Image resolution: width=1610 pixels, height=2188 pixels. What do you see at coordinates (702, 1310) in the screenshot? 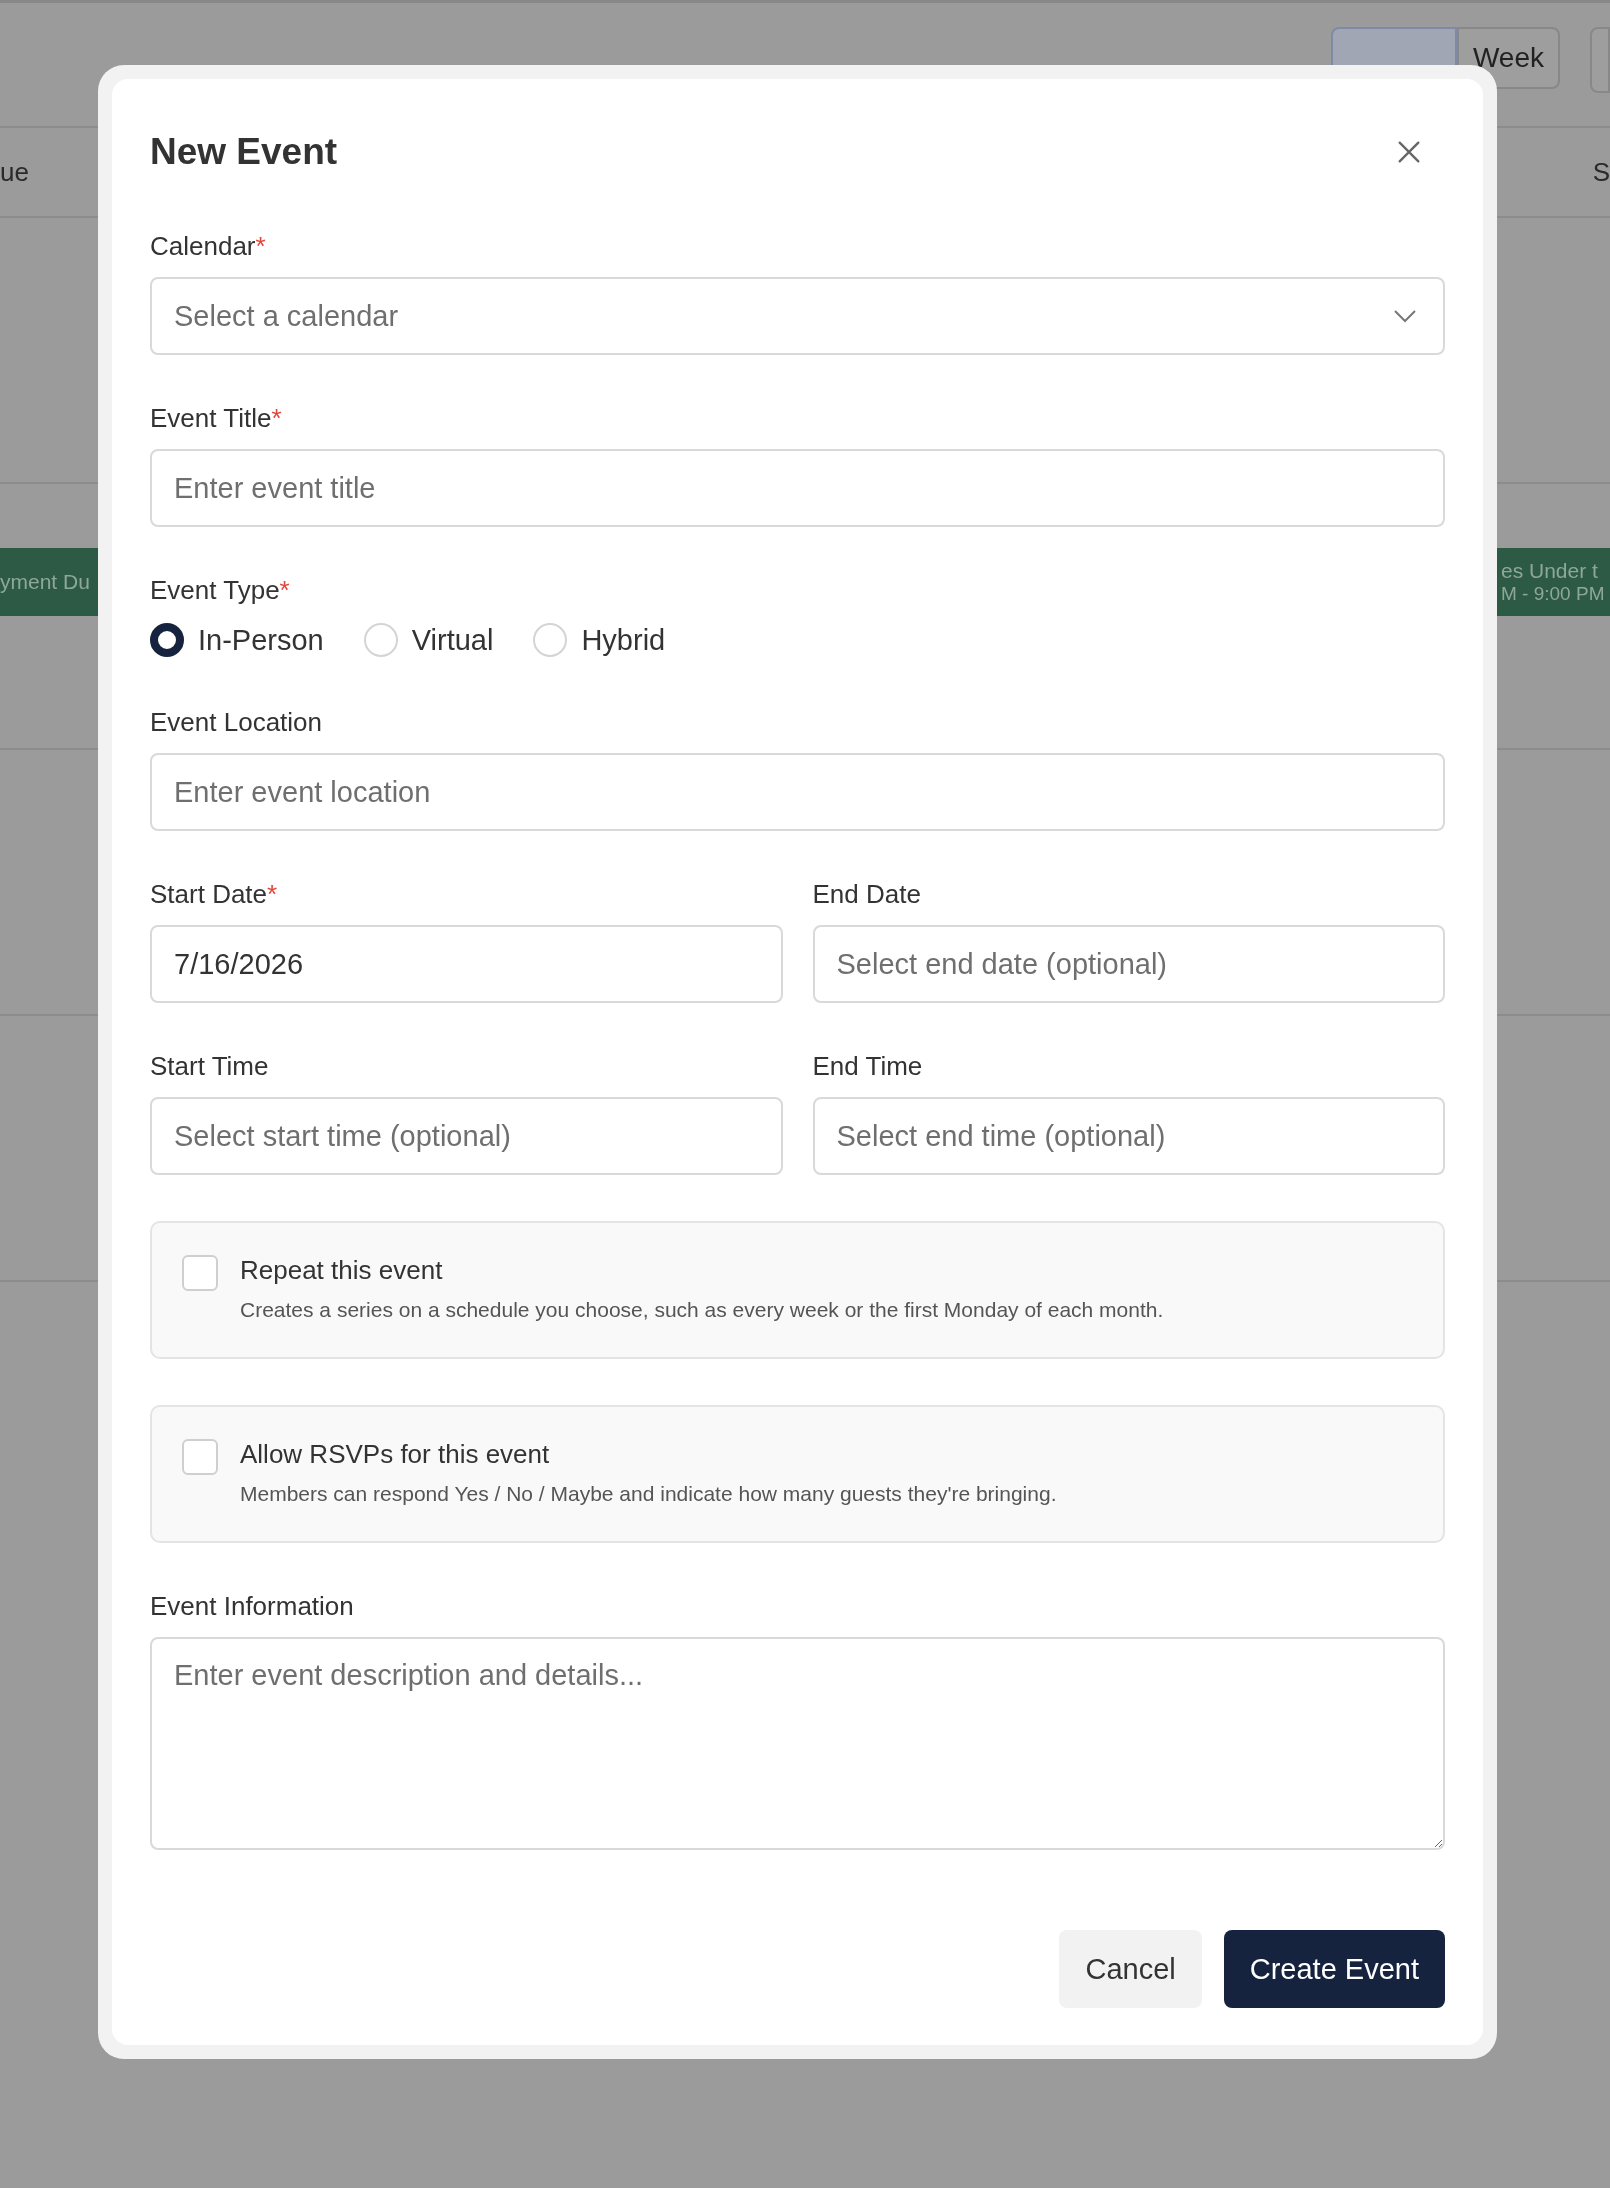
I see `option-description: Creates a series on a schedule you choose, such as every week or the first Monday of each month.` at bounding box center [702, 1310].